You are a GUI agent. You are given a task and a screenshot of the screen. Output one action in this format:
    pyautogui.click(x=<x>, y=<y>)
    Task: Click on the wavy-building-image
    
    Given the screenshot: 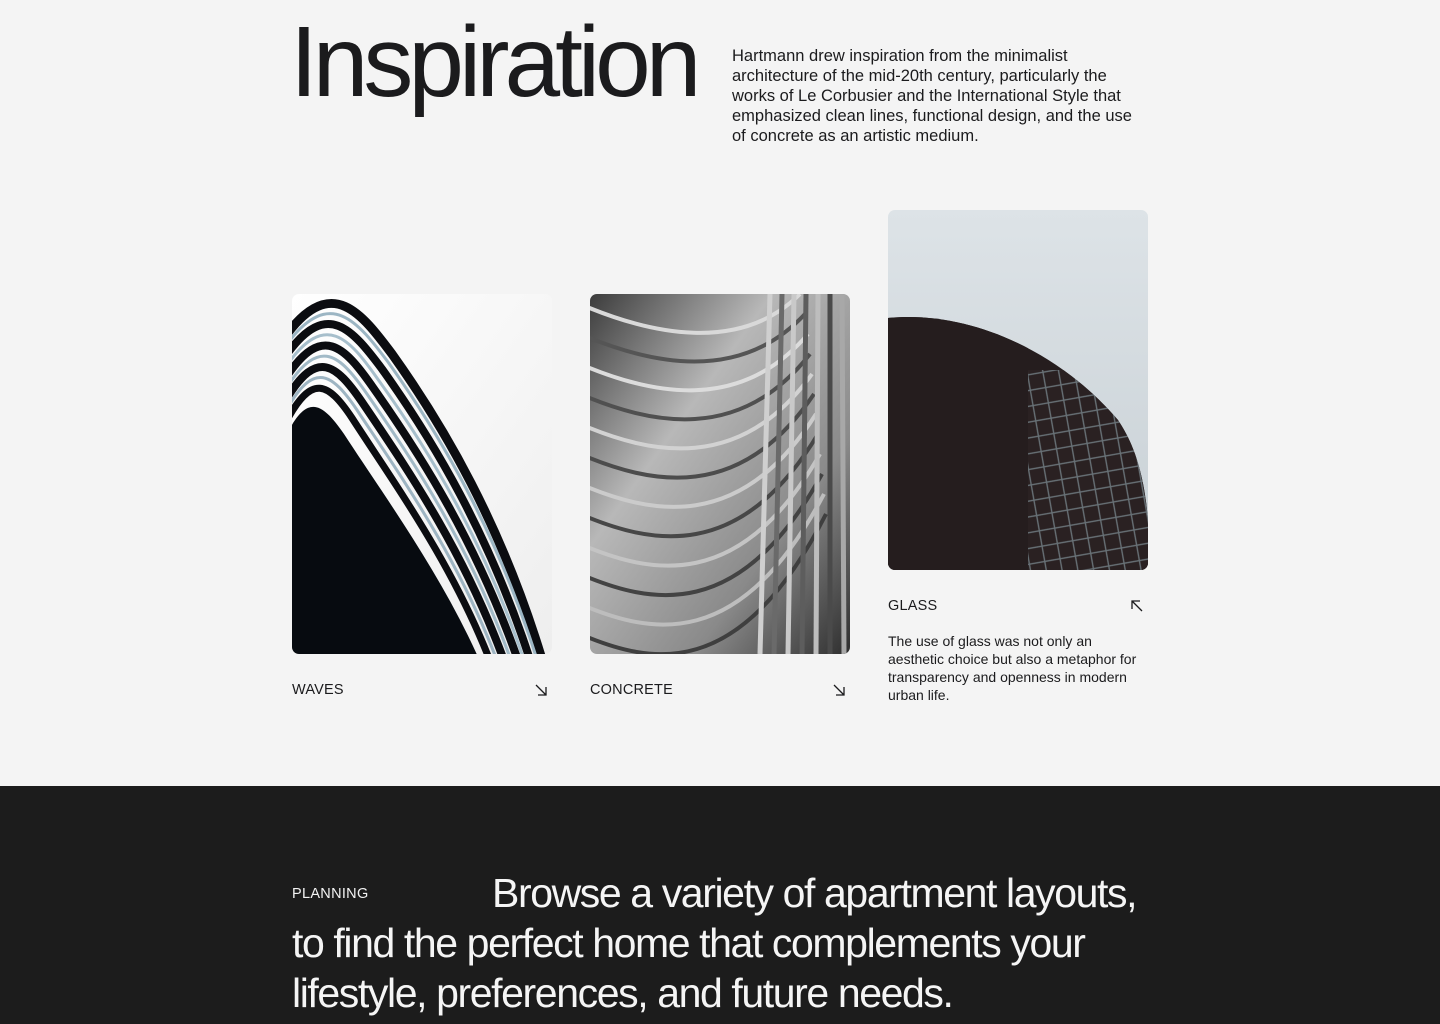 What is the action you would take?
    pyautogui.click(x=422, y=474)
    